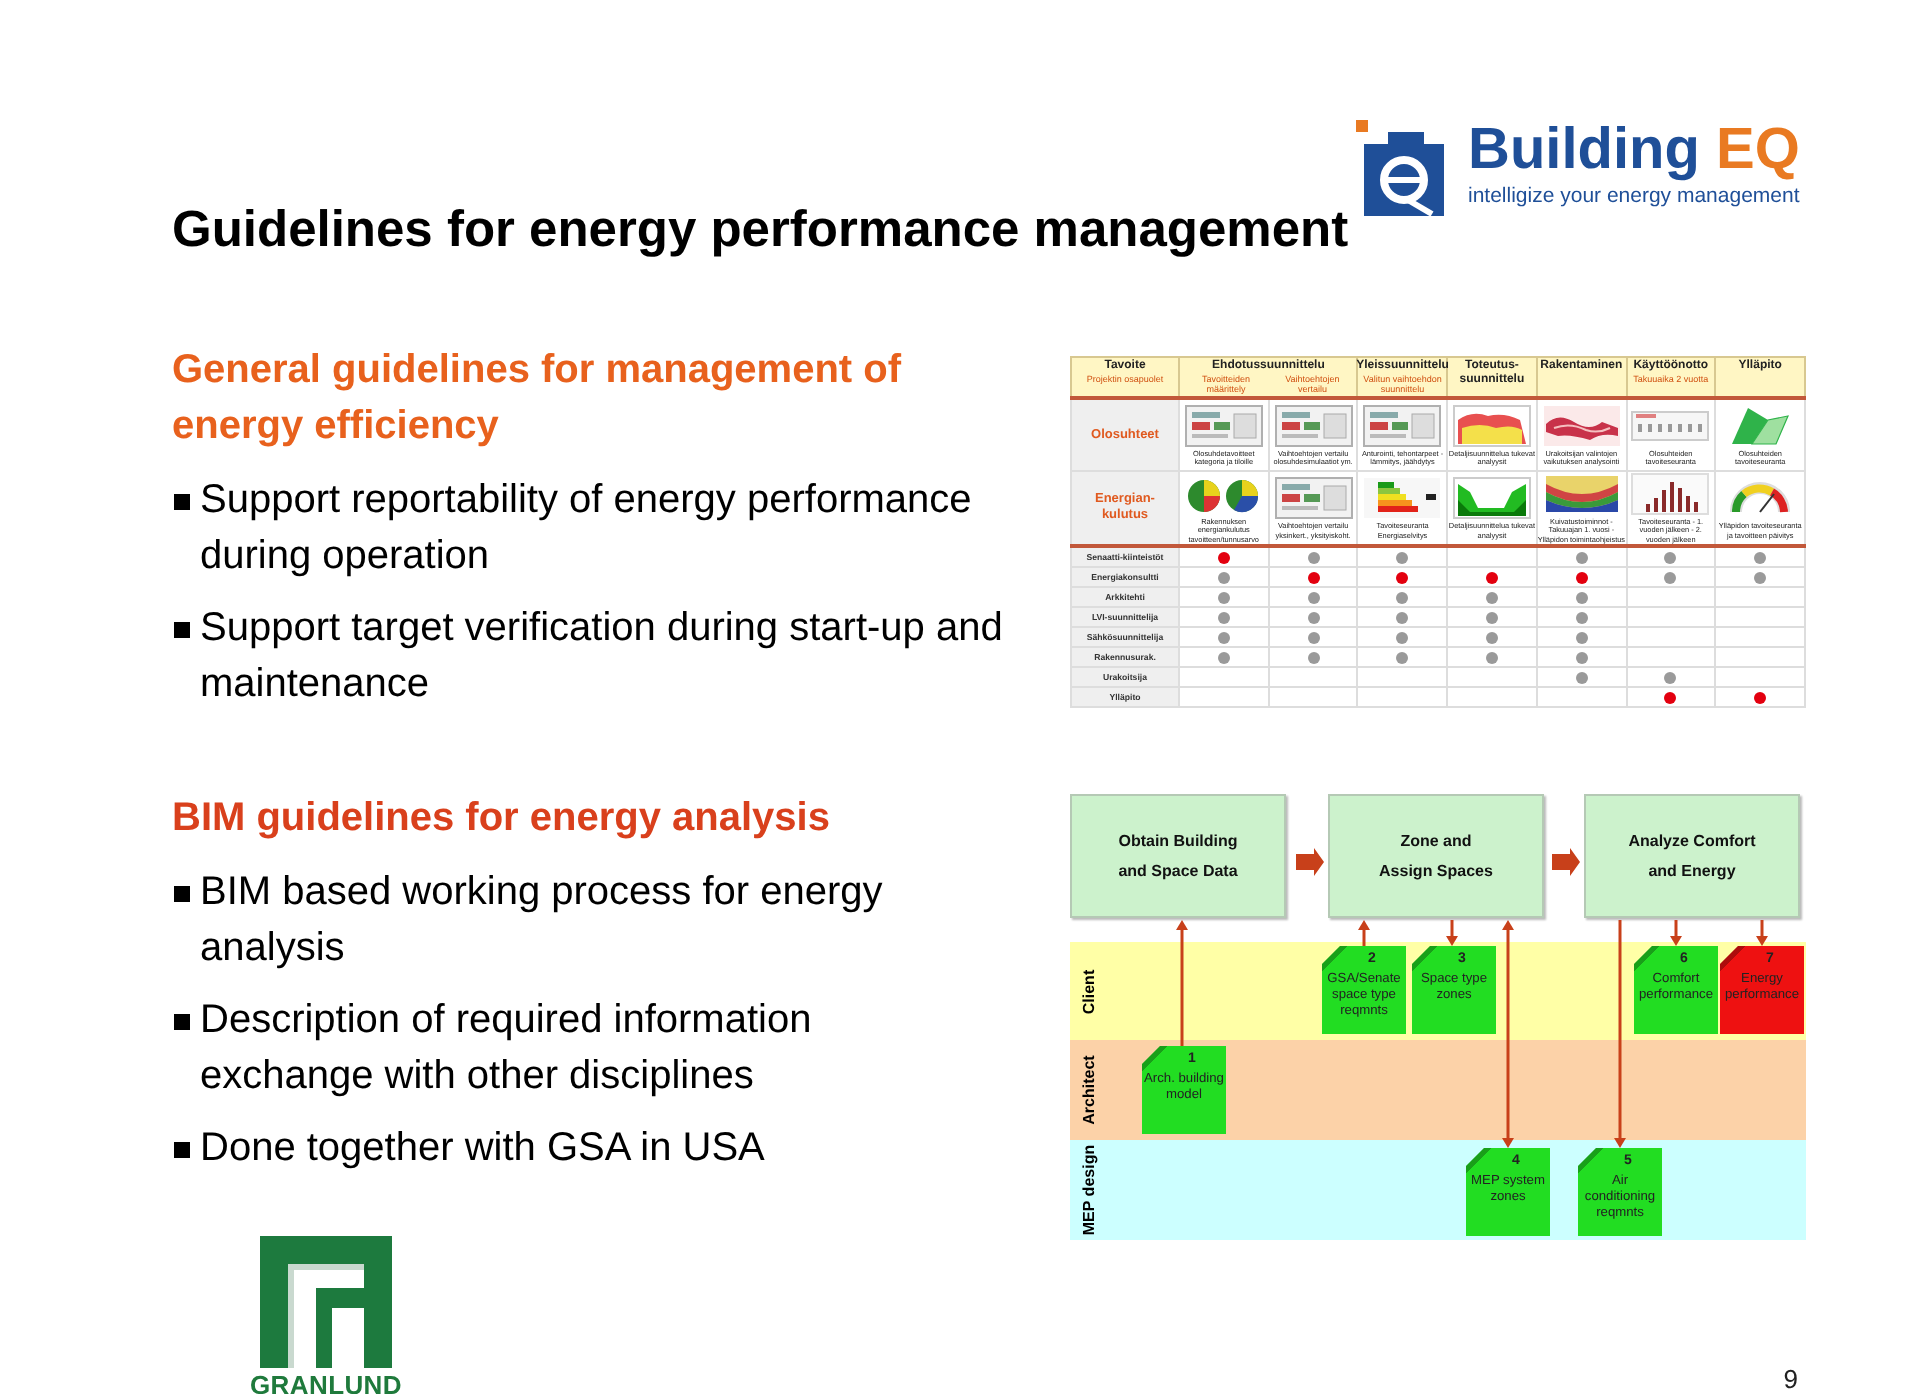 This screenshot has width=1920, height=1394. Describe the element at coordinates (760, 230) in the screenshot. I see `slide-title: Guidelines for energy performance management` at that location.